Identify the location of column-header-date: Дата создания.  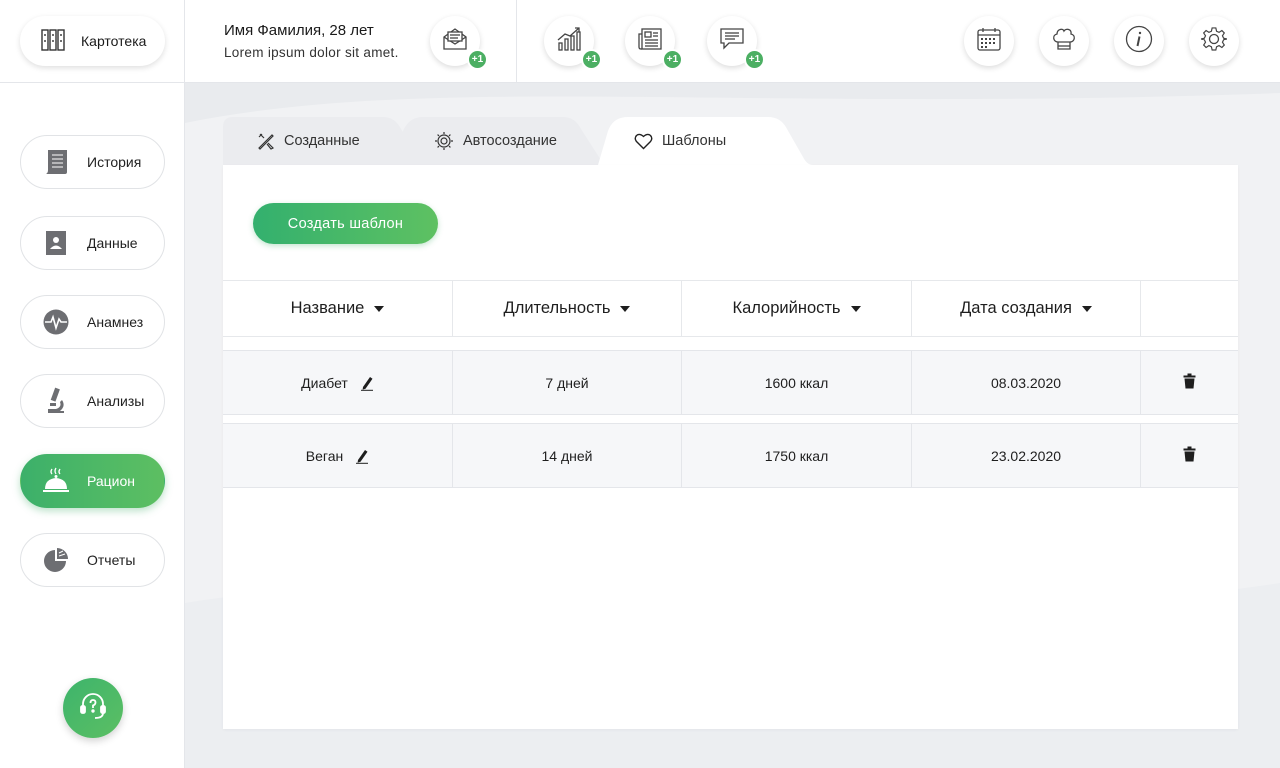
(1026, 308).